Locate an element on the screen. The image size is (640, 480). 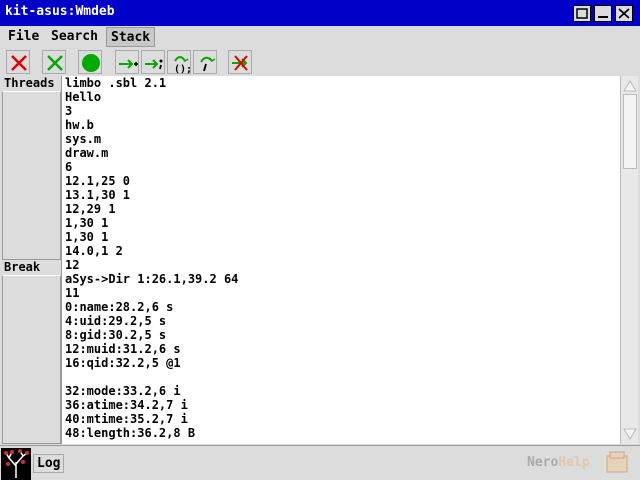
step-into-icon is located at coordinates (128, 64).